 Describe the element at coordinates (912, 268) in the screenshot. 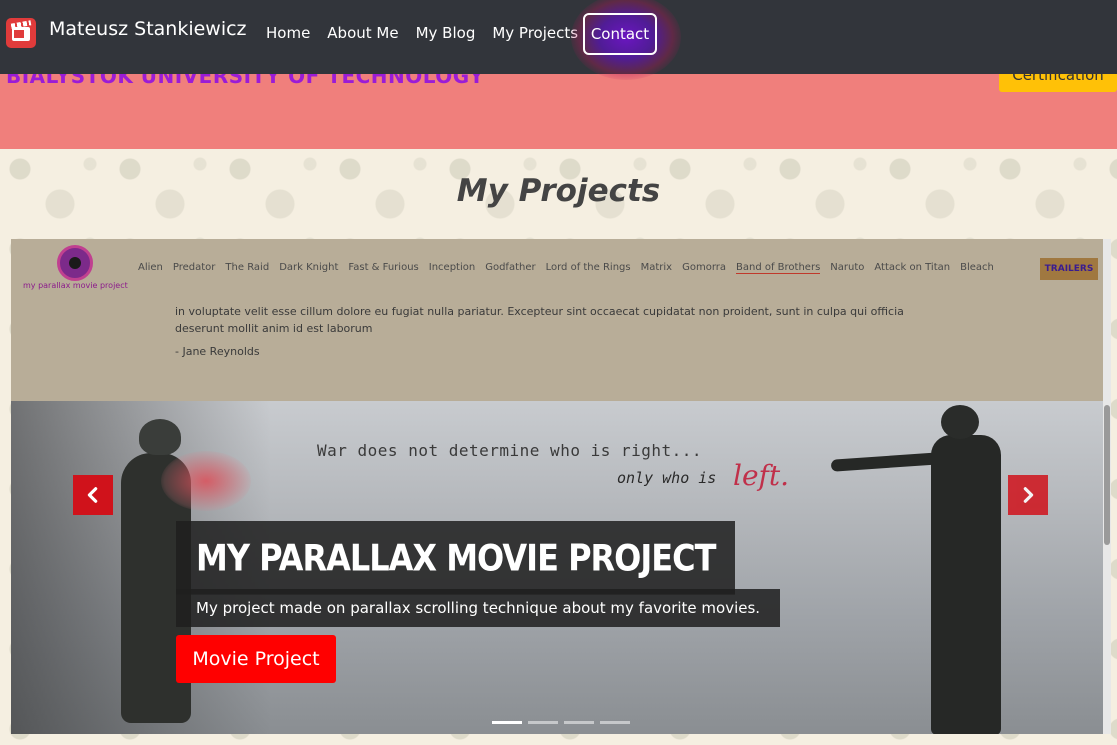

I see `preview-menu-item: Attack on Titan` at that location.